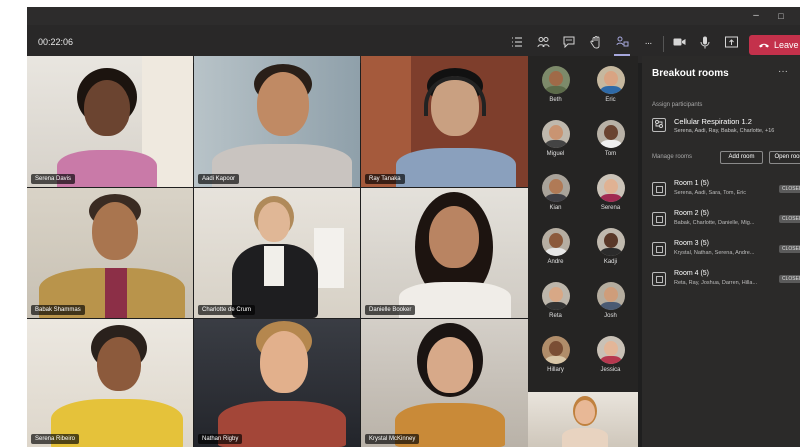 The height and width of the screenshot is (447, 800). I want to click on roster-name: Beth, so click(555, 100).